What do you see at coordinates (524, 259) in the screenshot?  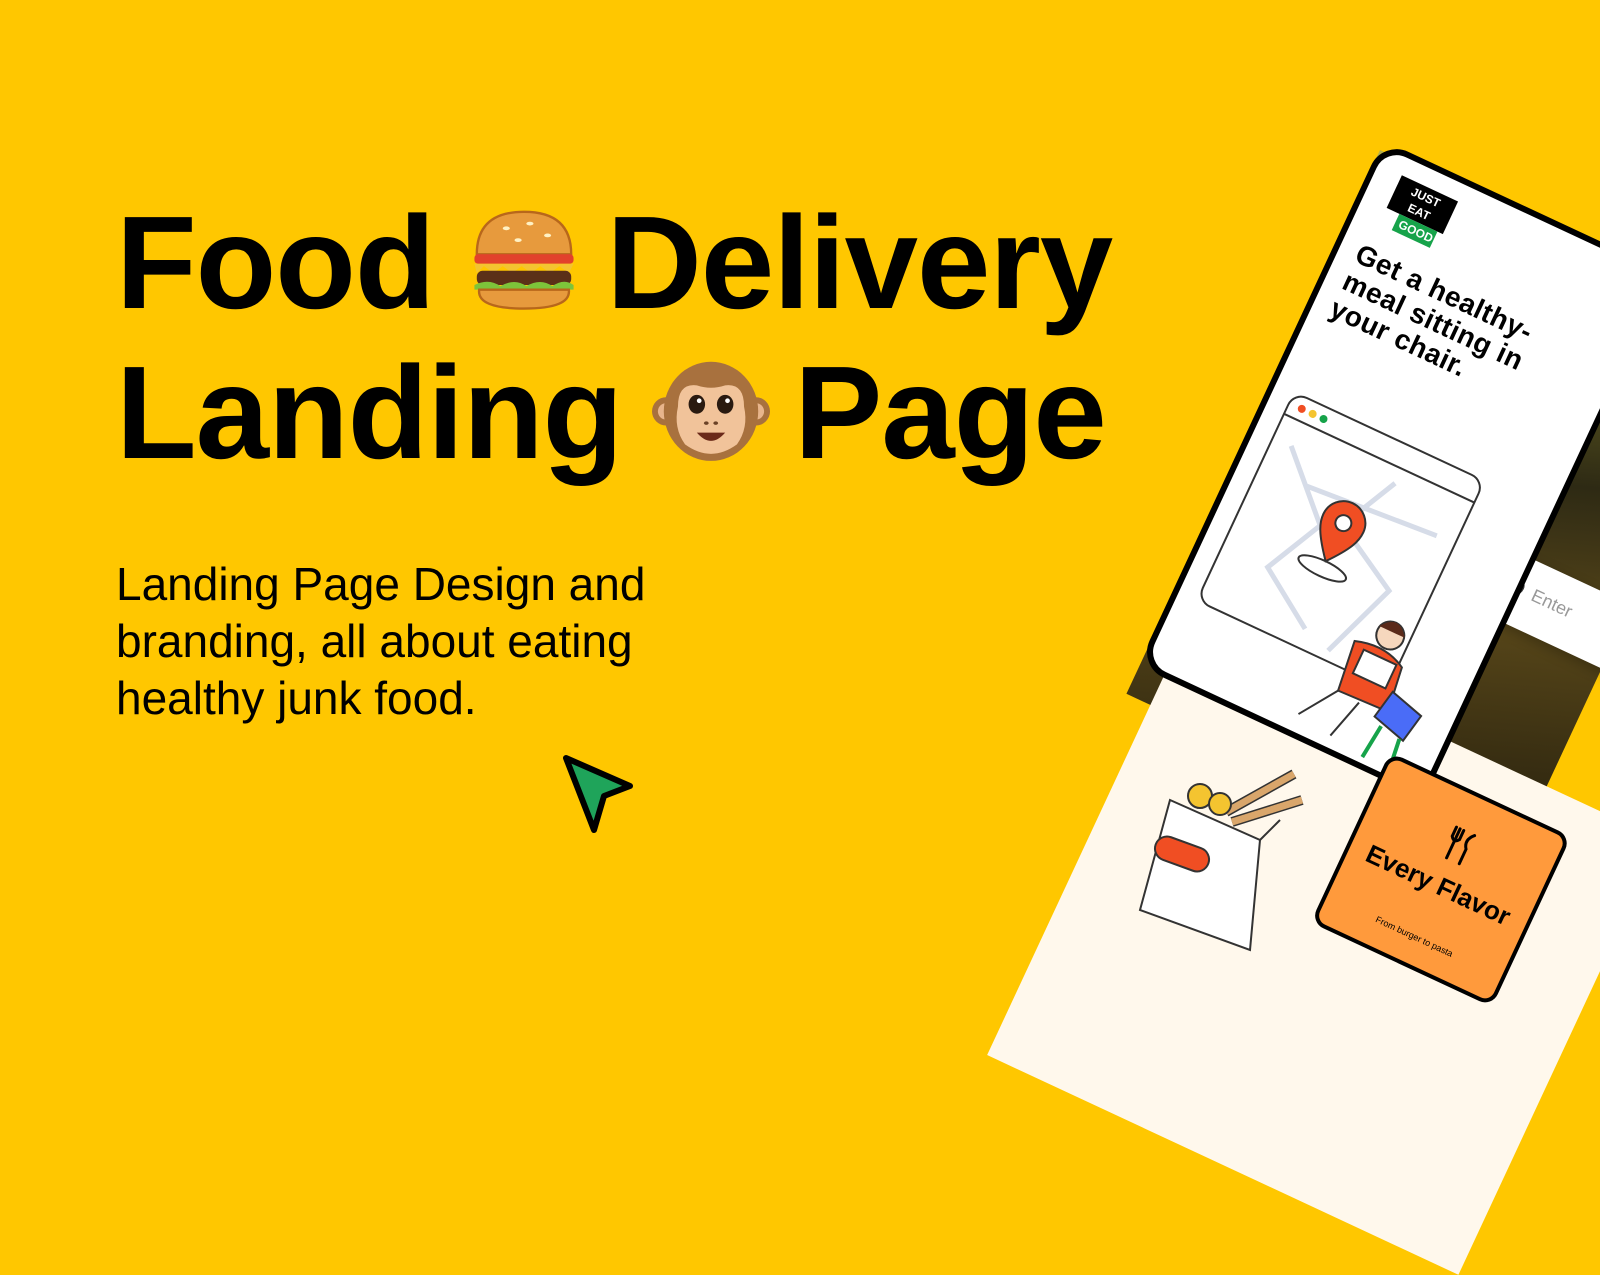 I see `burger-icon` at bounding box center [524, 259].